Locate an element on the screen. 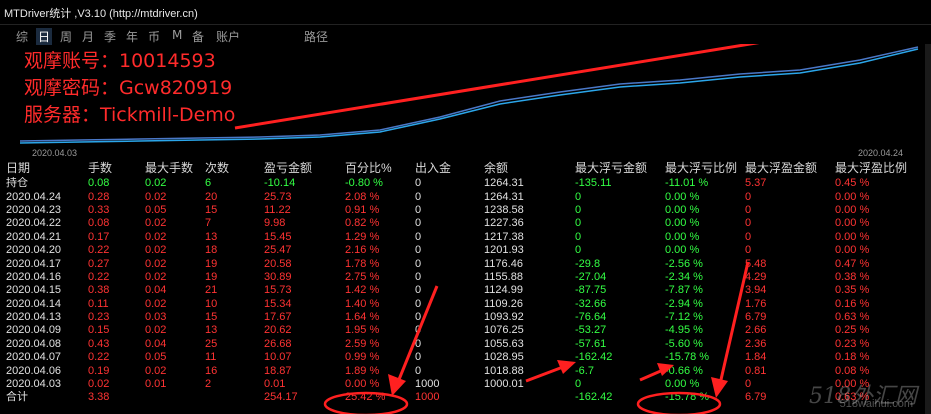  cell-profit: 26.68 is located at coordinates (278, 343).